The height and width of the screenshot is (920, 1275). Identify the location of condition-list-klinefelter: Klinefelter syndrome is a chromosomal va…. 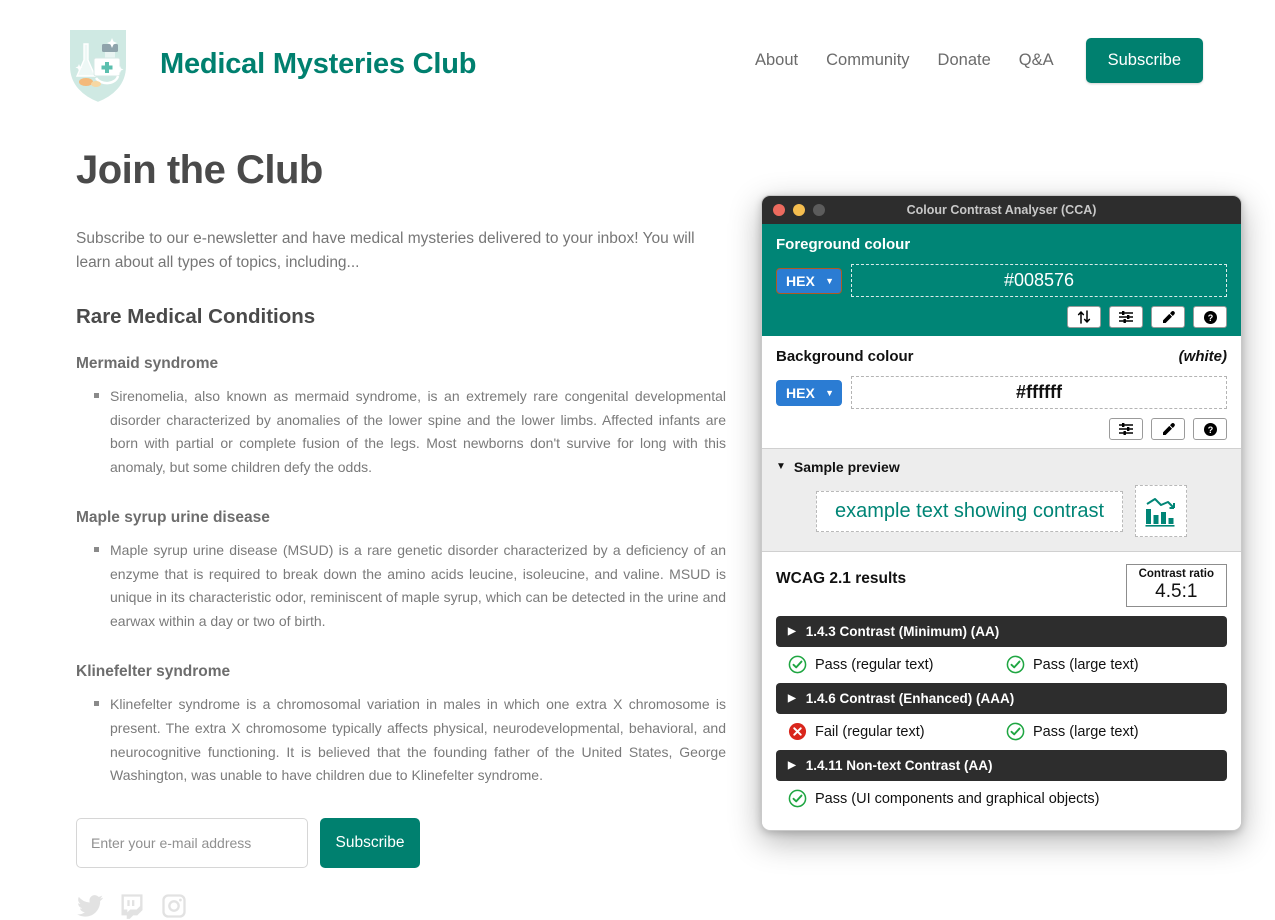
(401, 740).